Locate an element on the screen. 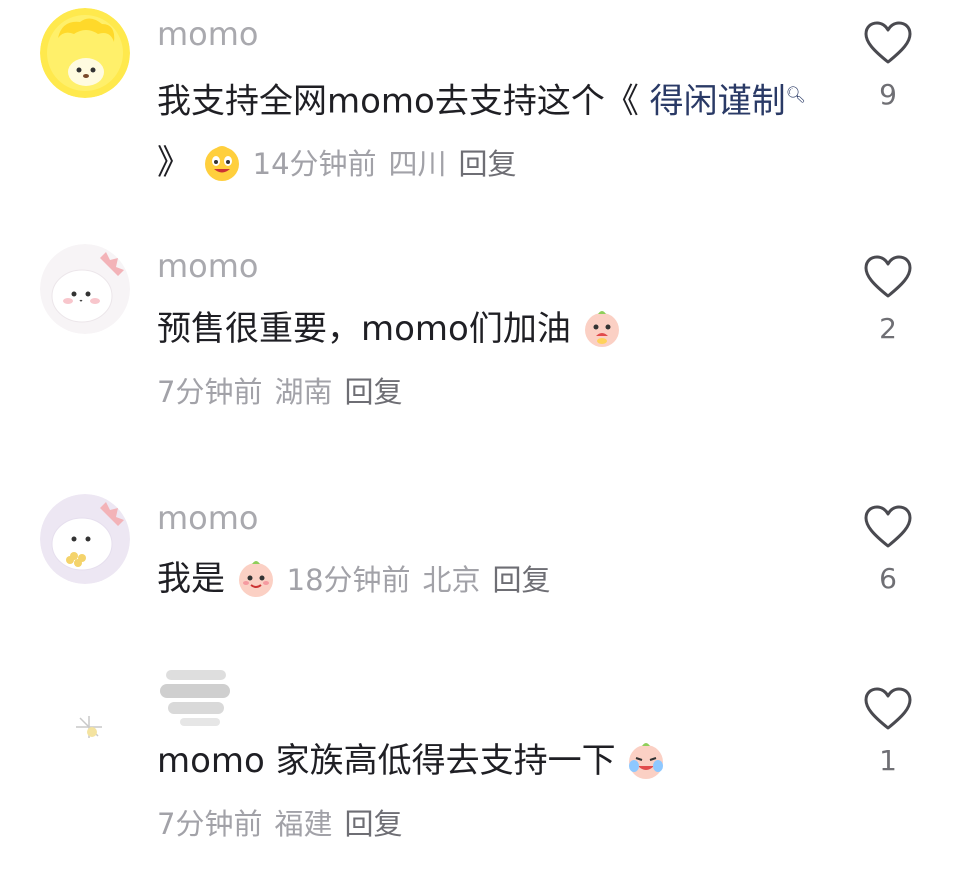 The height and width of the screenshot is (871, 960). comment-location: 福建 is located at coordinates (303, 824).